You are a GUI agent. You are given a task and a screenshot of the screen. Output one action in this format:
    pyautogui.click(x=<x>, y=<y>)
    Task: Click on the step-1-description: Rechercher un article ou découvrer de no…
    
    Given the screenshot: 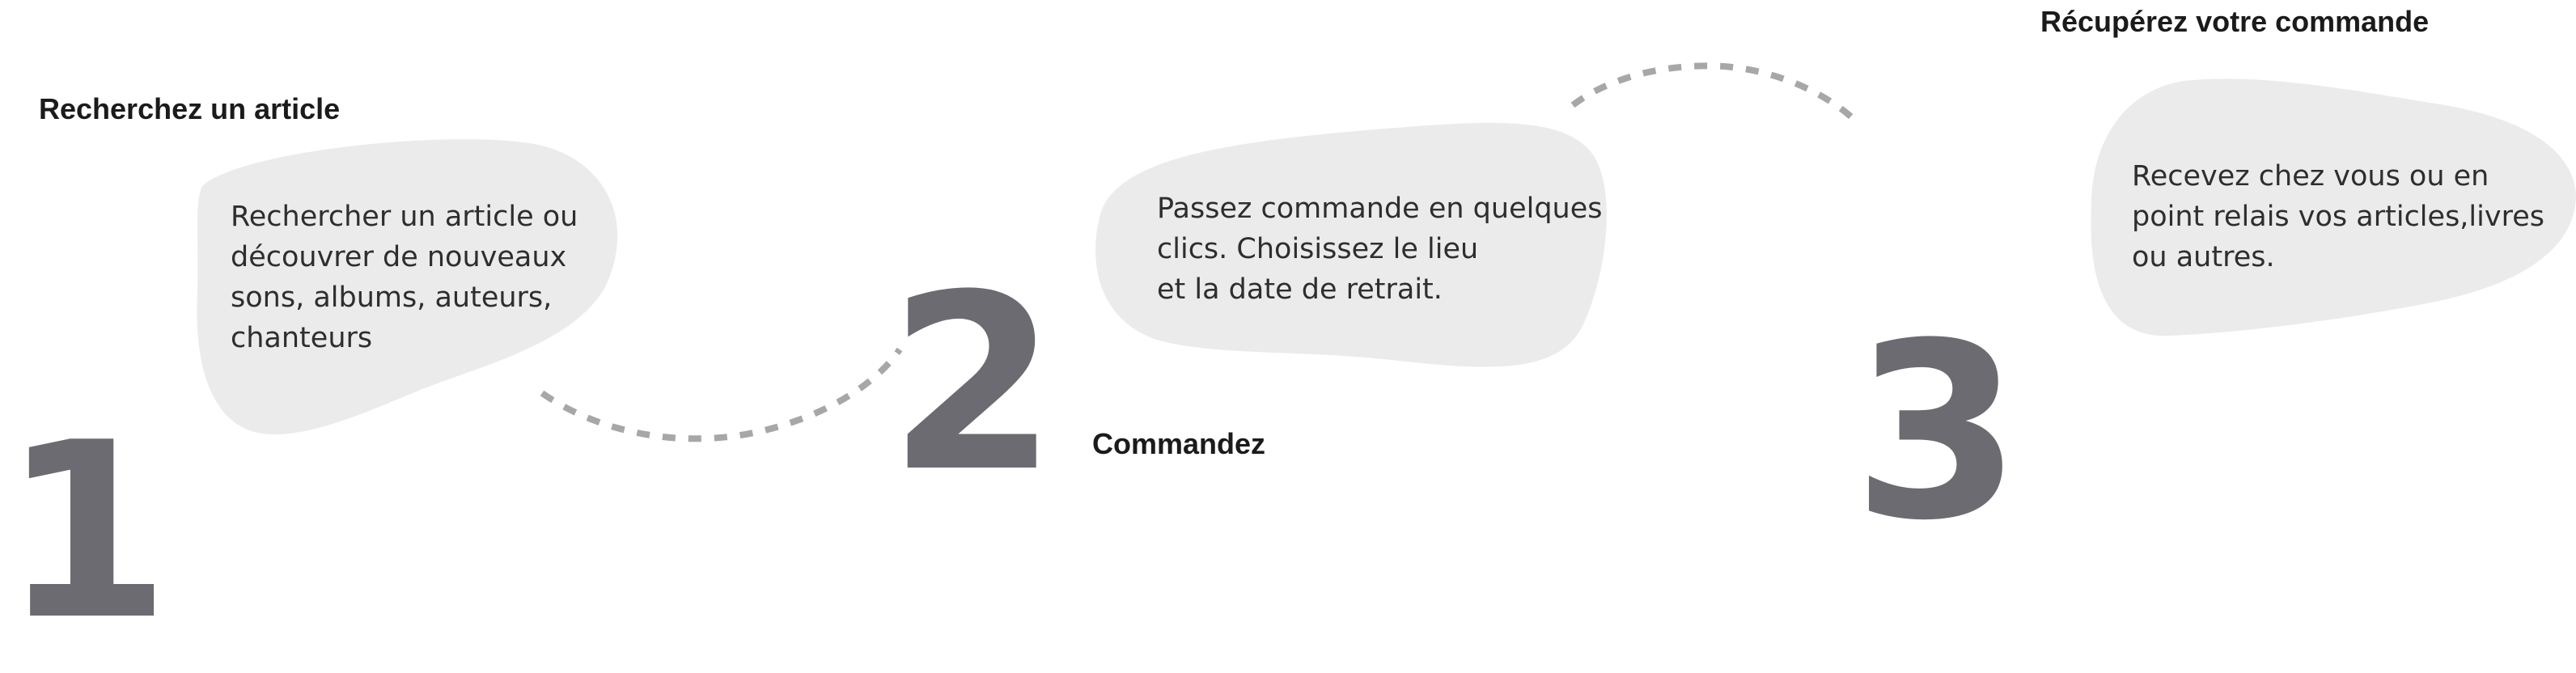 What is the action you would take?
    pyautogui.click(x=404, y=277)
    